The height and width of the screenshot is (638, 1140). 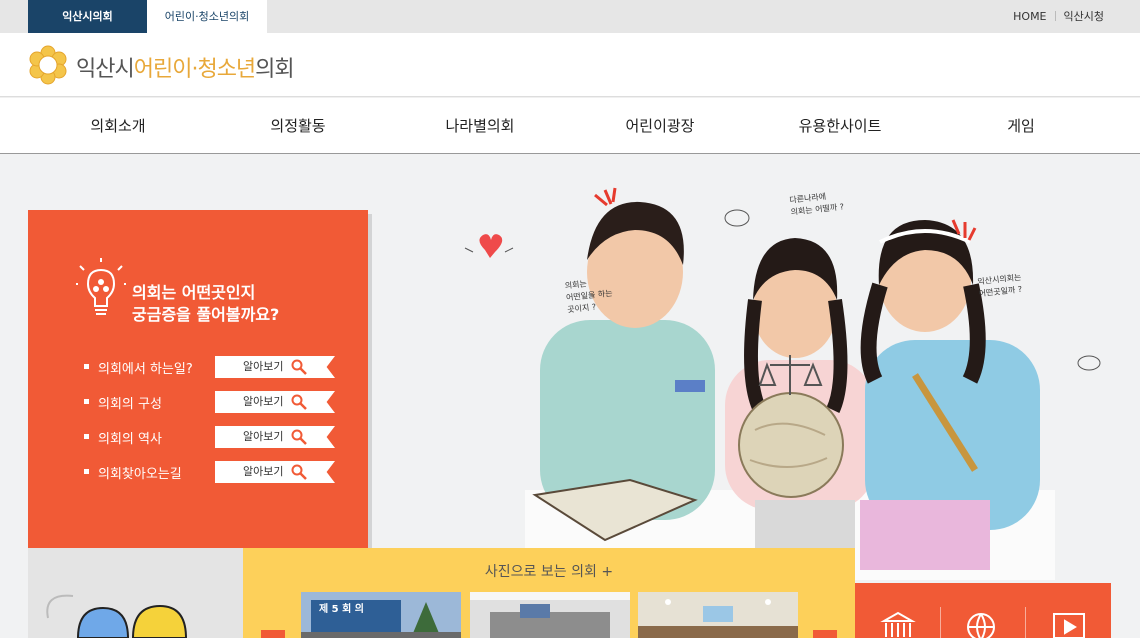 What do you see at coordinates (298, 126) in the screenshot?
I see `nav-item-activities: 의정활동` at bounding box center [298, 126].